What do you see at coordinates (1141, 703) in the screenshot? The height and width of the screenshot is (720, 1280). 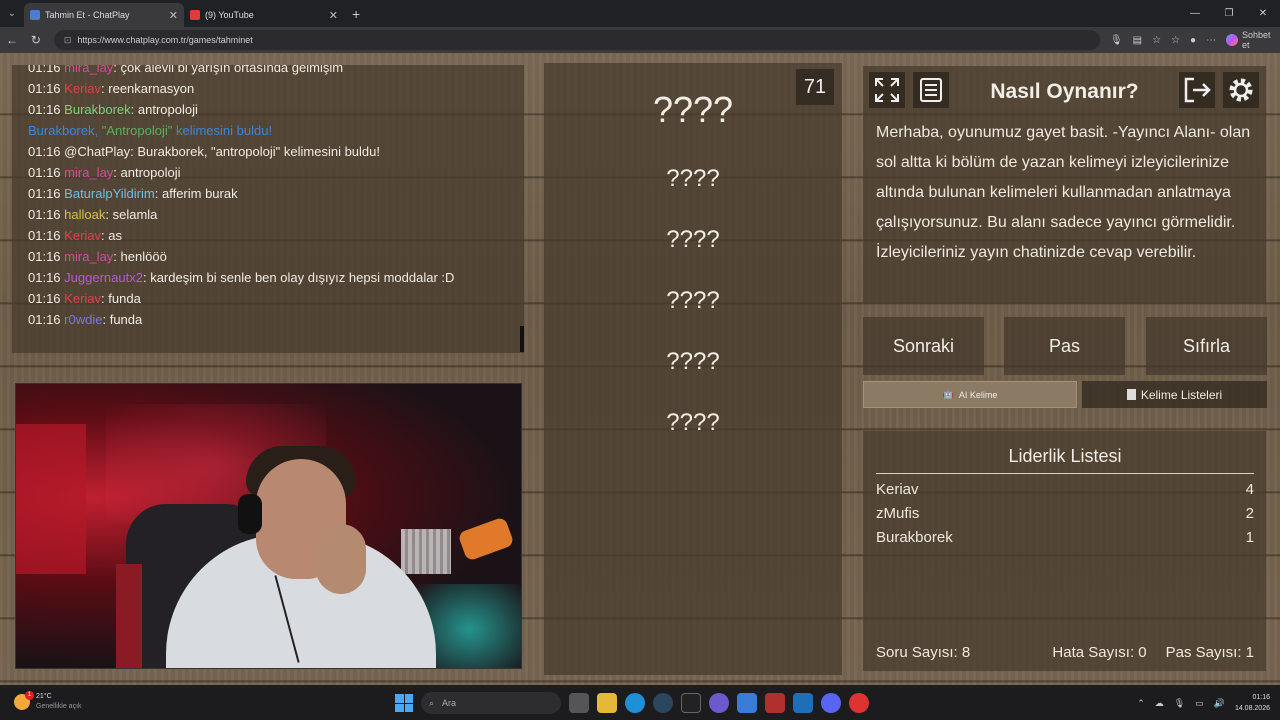 I see `tray-overflow-icon: ⌃` at bounding box center [1141, 703].